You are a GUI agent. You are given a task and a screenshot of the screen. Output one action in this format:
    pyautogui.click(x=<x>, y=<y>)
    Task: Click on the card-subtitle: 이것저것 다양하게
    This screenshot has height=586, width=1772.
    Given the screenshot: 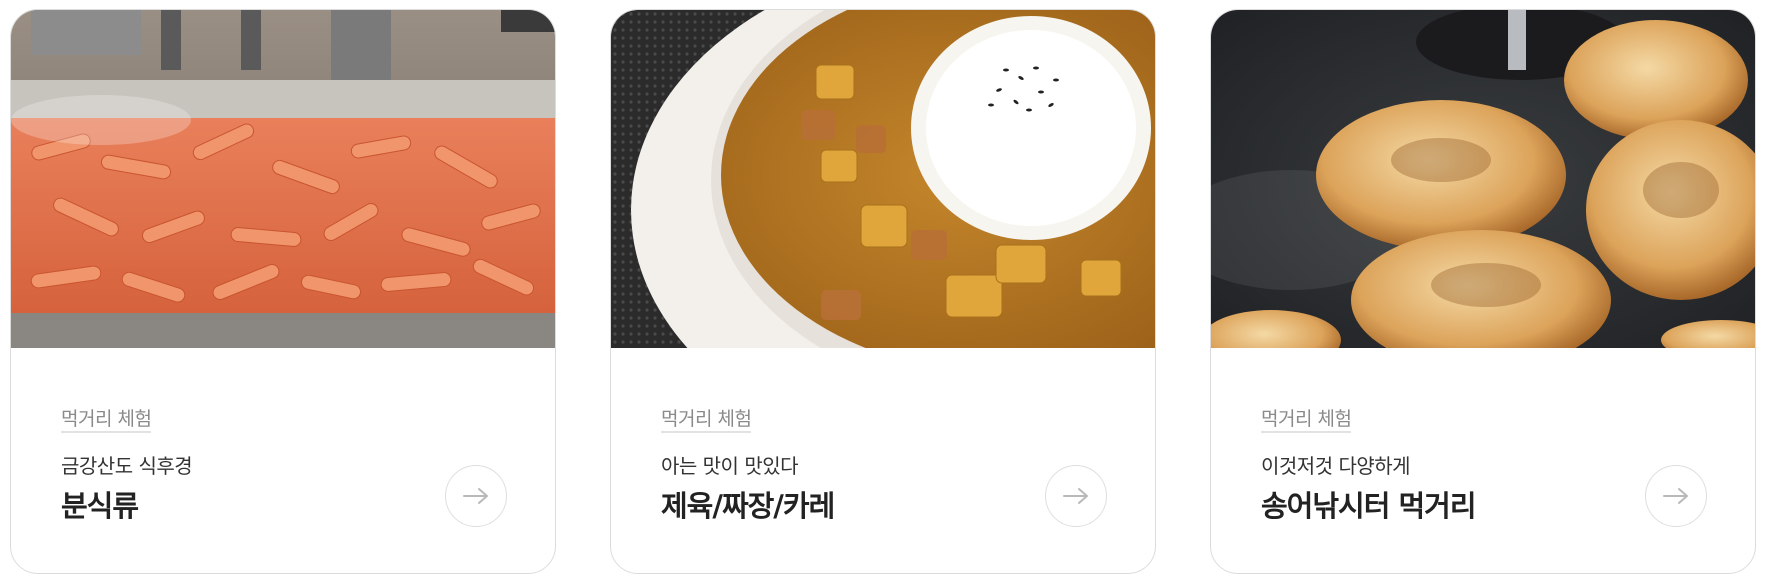 What is the action you would take?
    pyautogui.click(x=1336, y=466)
    